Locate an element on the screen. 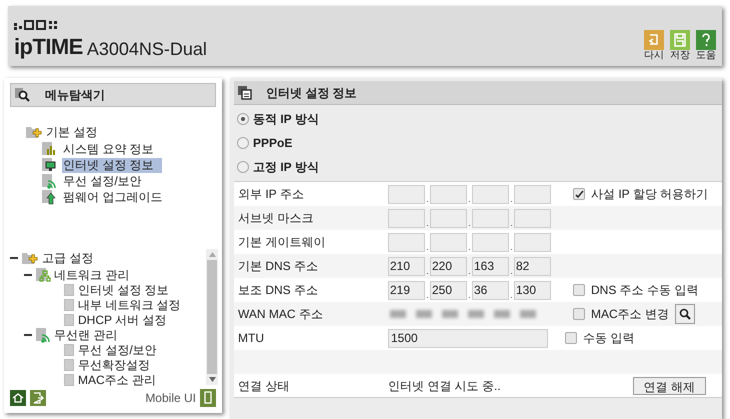 This screenshot has width=730, height=419. tree-item: 고급 설정 is located at coordinates (68, 258).